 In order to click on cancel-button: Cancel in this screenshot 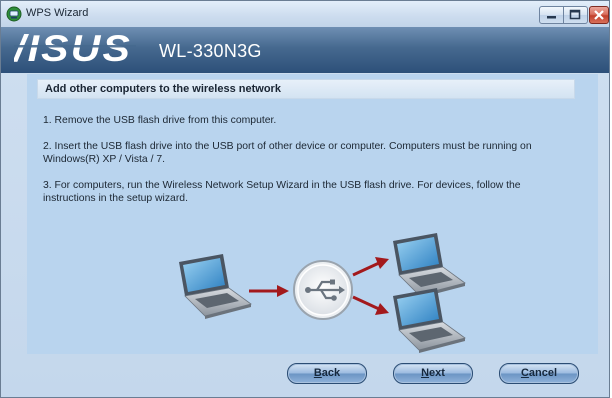, I will do `click(539, 373)`.